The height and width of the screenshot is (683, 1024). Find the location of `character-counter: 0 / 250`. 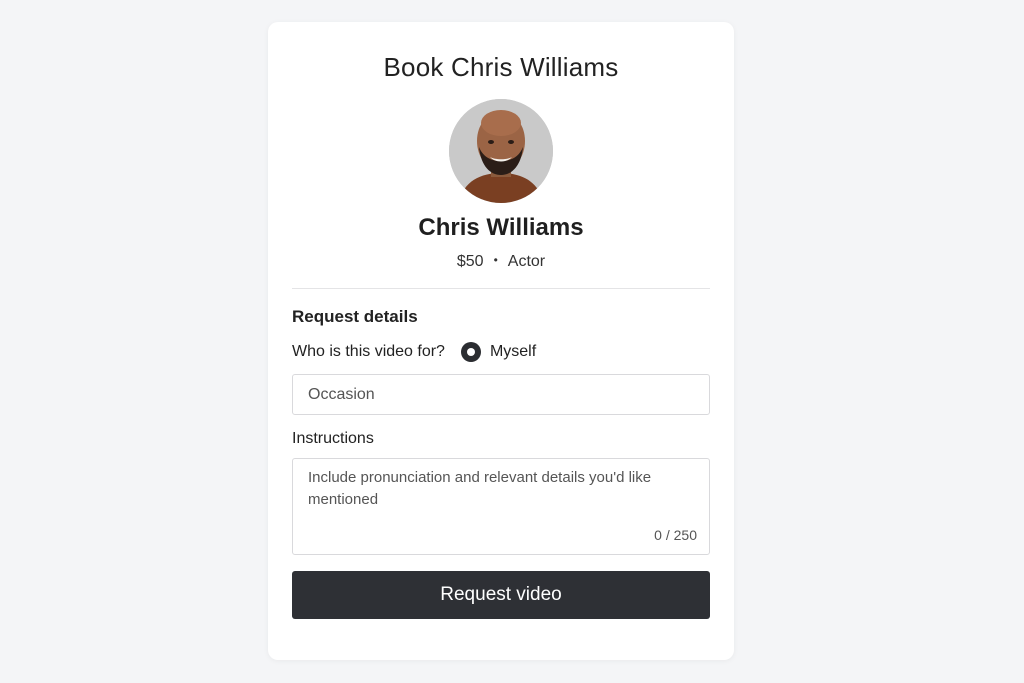

character-counter: 0 / 250 is located at coordinates (675, 535).